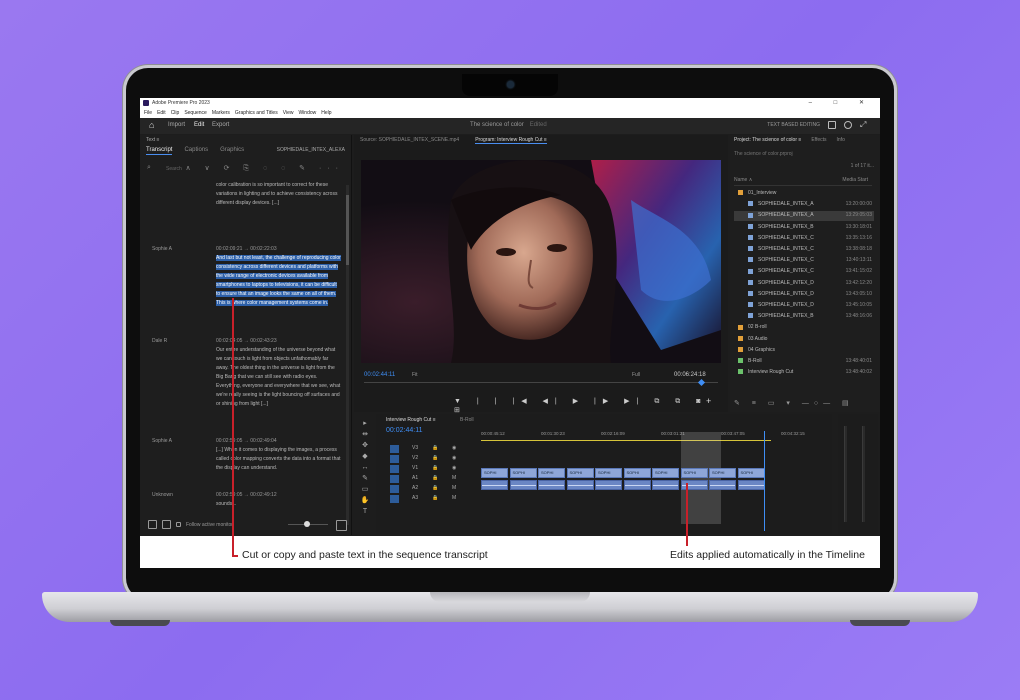  I want to click on track-header: V3 🔒 ◉, so click(432, 449).